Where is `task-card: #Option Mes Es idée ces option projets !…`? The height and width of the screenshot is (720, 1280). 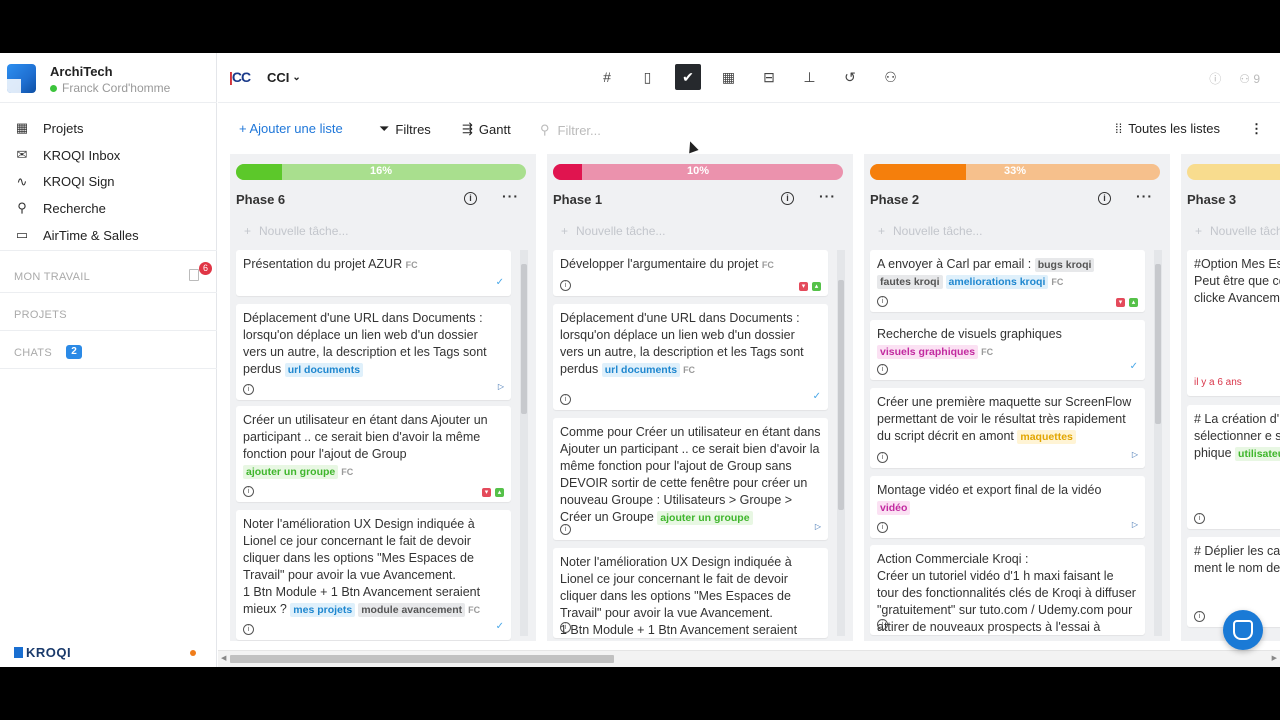 task-card: #Option Mes Es idée ces option projets !… is located at coordinates (1233, 323).